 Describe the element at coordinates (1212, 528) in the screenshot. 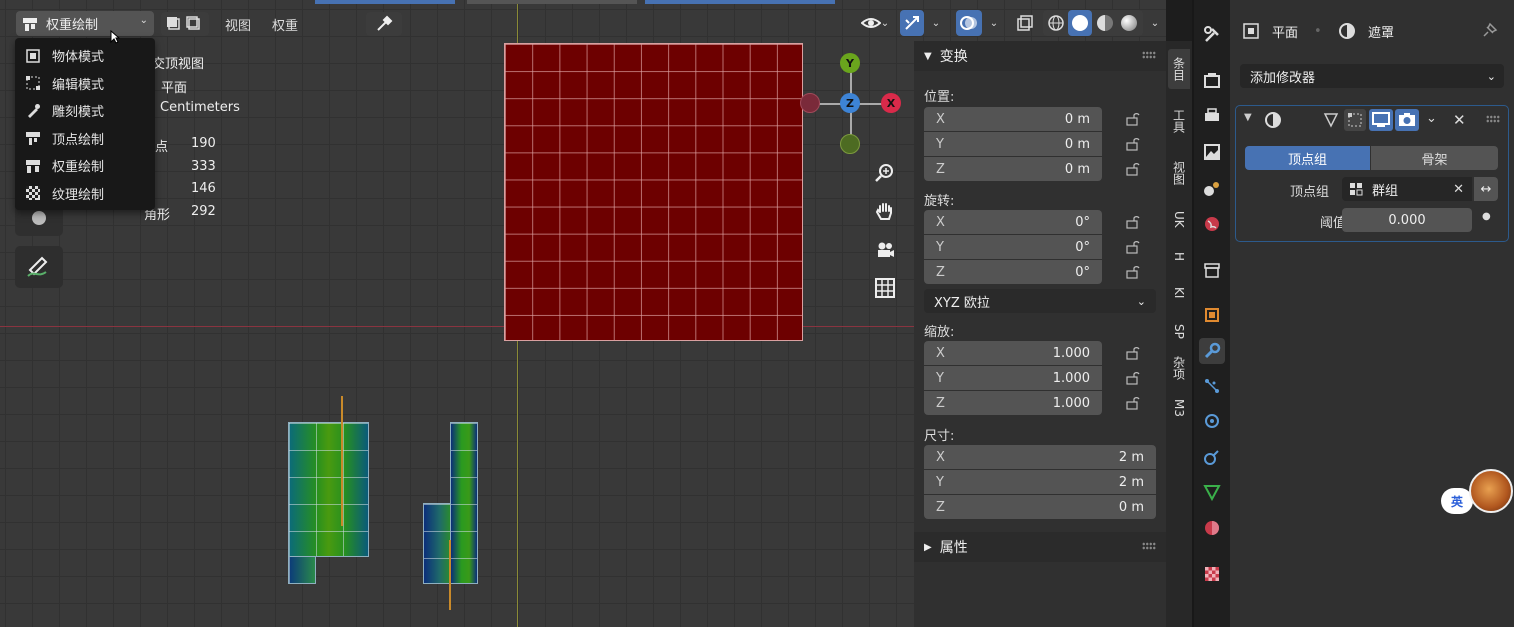

I see `tab-material` at that location.